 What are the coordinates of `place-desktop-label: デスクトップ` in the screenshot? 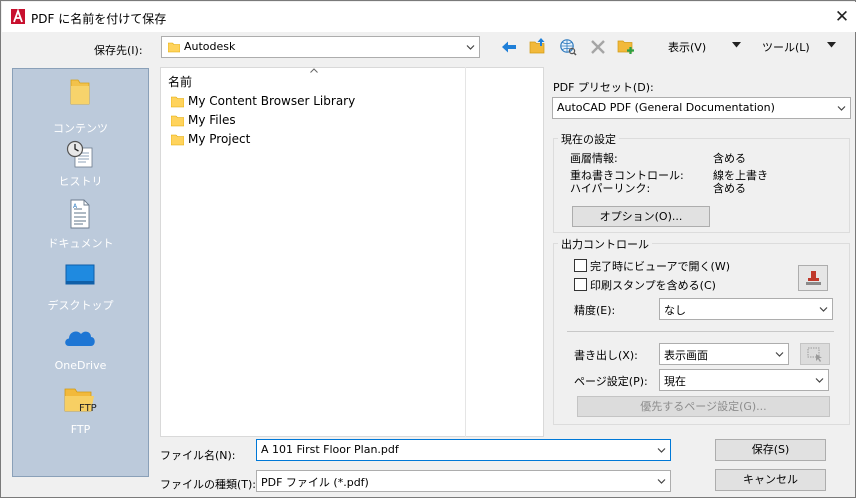 It's located at (80, 305).